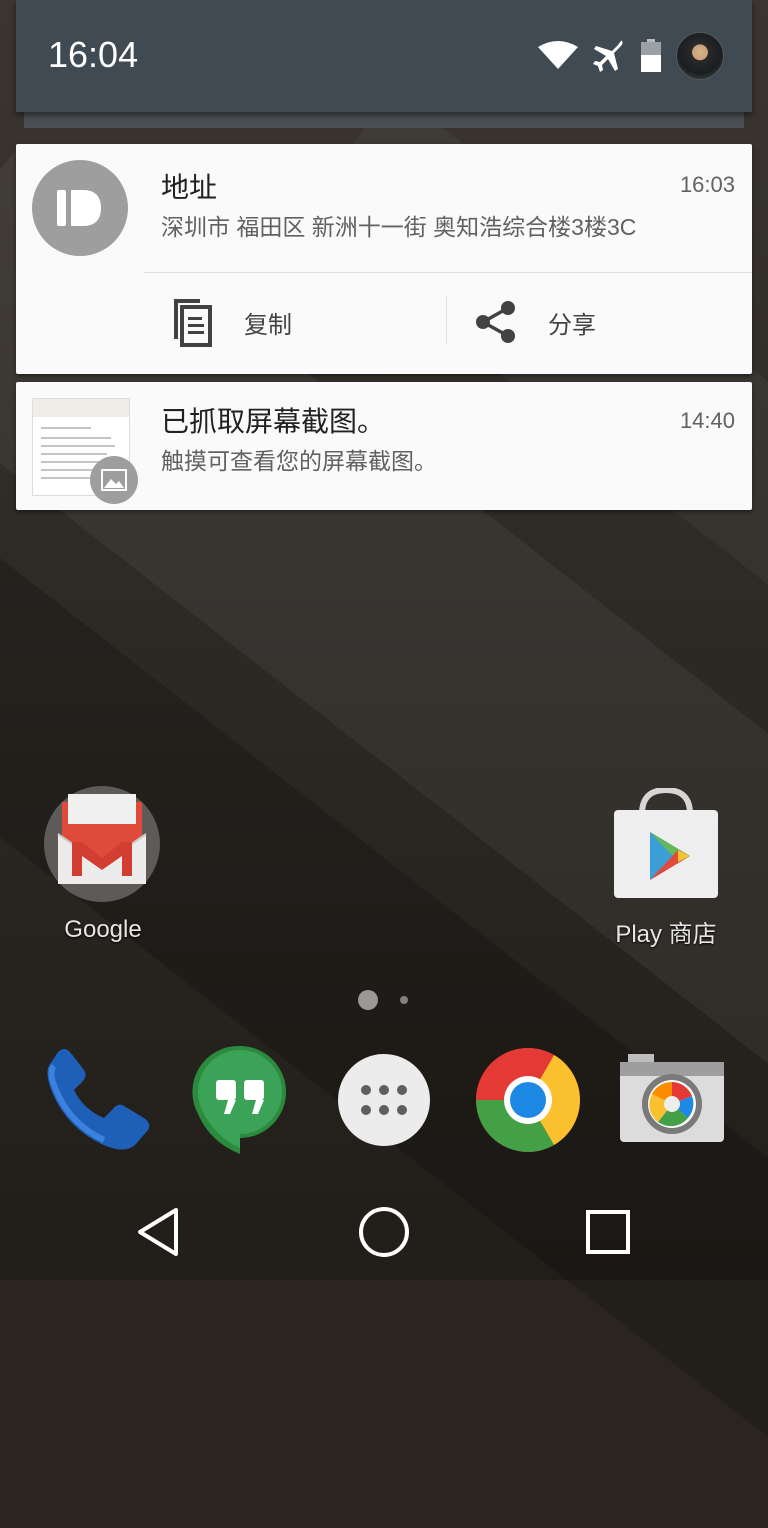 This screenshot has width=768, height=1528. Describe the element at coordinates (273, 421) in the screenshot. I see `notification-title: 已抓取屏幕截图。` at that location.